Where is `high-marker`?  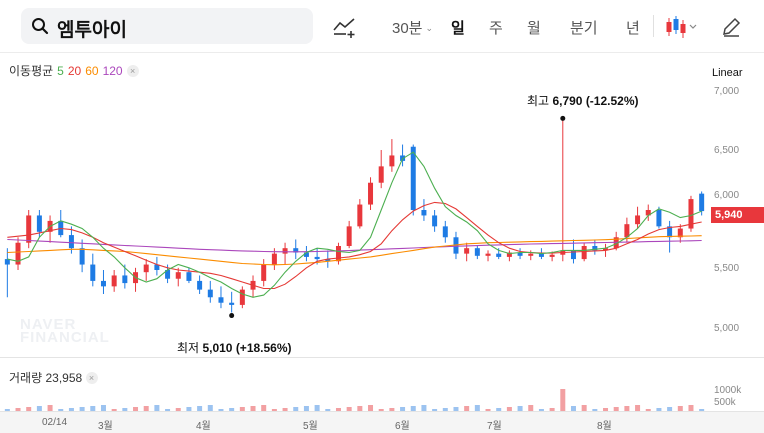 high-marker is located at coordinates (563, 118).